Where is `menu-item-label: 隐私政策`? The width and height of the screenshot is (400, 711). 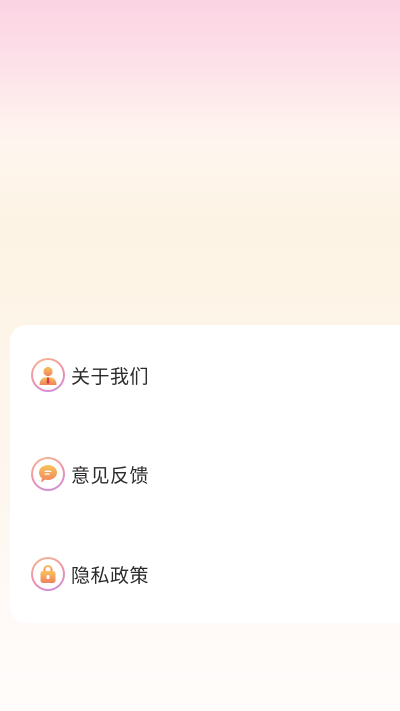 menu-item-label: 隐私政策 is located at coordinates (110, 575).